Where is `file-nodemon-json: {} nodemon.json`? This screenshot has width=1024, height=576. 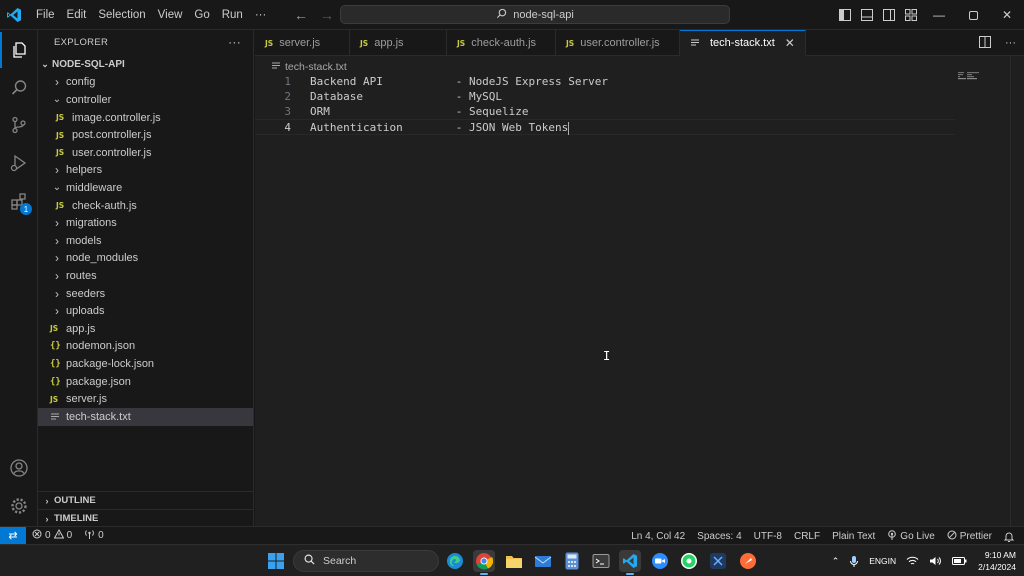
file-nodemon-json: {} nodemon.json is located at coordinates (145, 347).